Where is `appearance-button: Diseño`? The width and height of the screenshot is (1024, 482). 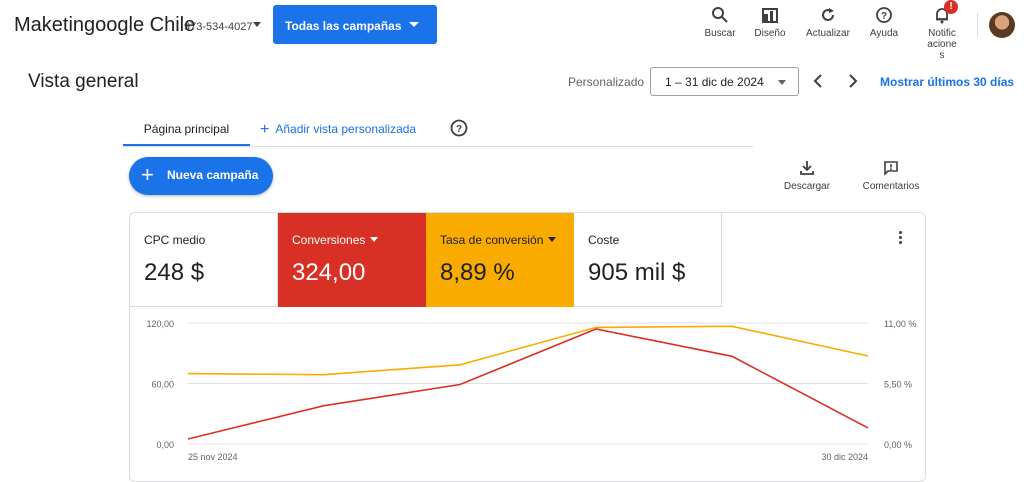 appearance-button: Diseño is located at coordinates (770, 22).